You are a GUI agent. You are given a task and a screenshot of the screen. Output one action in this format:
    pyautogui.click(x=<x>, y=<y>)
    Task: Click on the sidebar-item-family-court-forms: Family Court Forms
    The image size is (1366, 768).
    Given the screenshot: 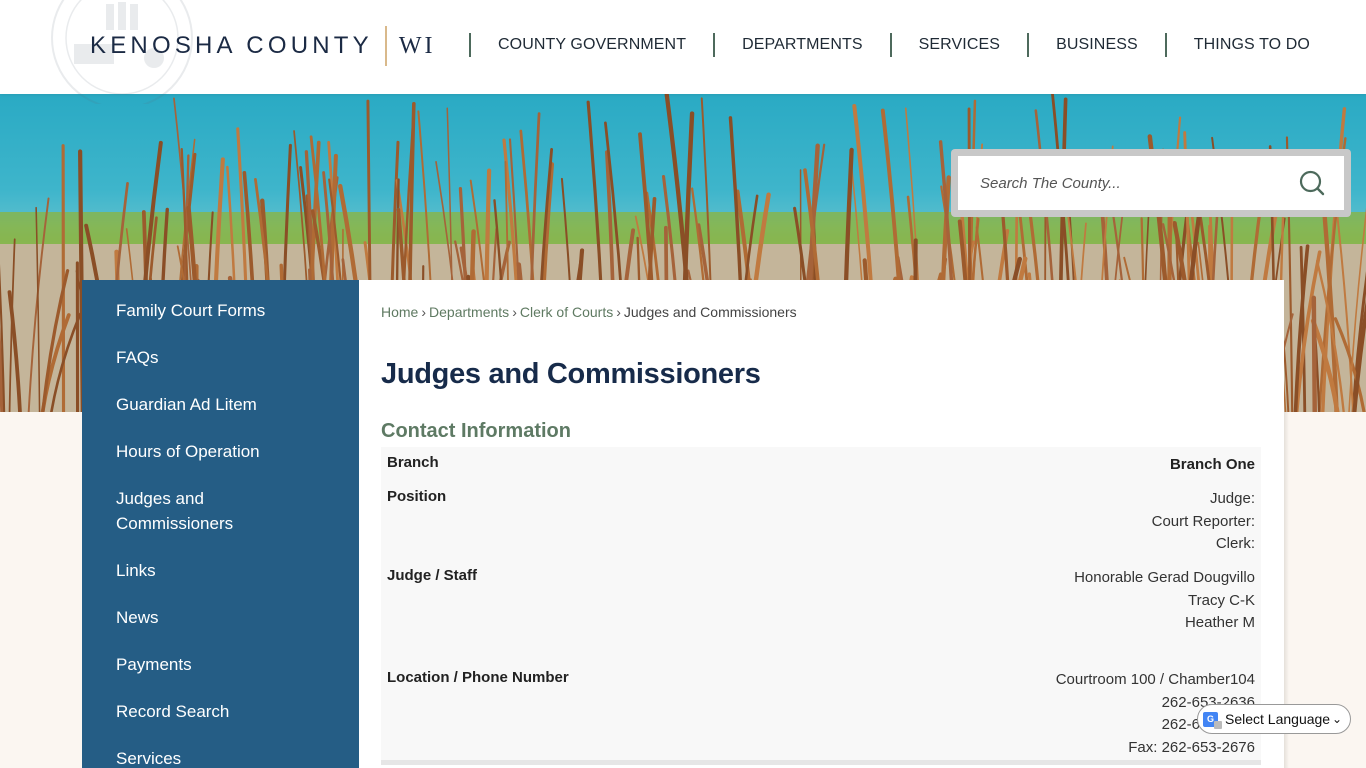 What is the action you would take?
    pyautogui.click(x=220, y=310)
    